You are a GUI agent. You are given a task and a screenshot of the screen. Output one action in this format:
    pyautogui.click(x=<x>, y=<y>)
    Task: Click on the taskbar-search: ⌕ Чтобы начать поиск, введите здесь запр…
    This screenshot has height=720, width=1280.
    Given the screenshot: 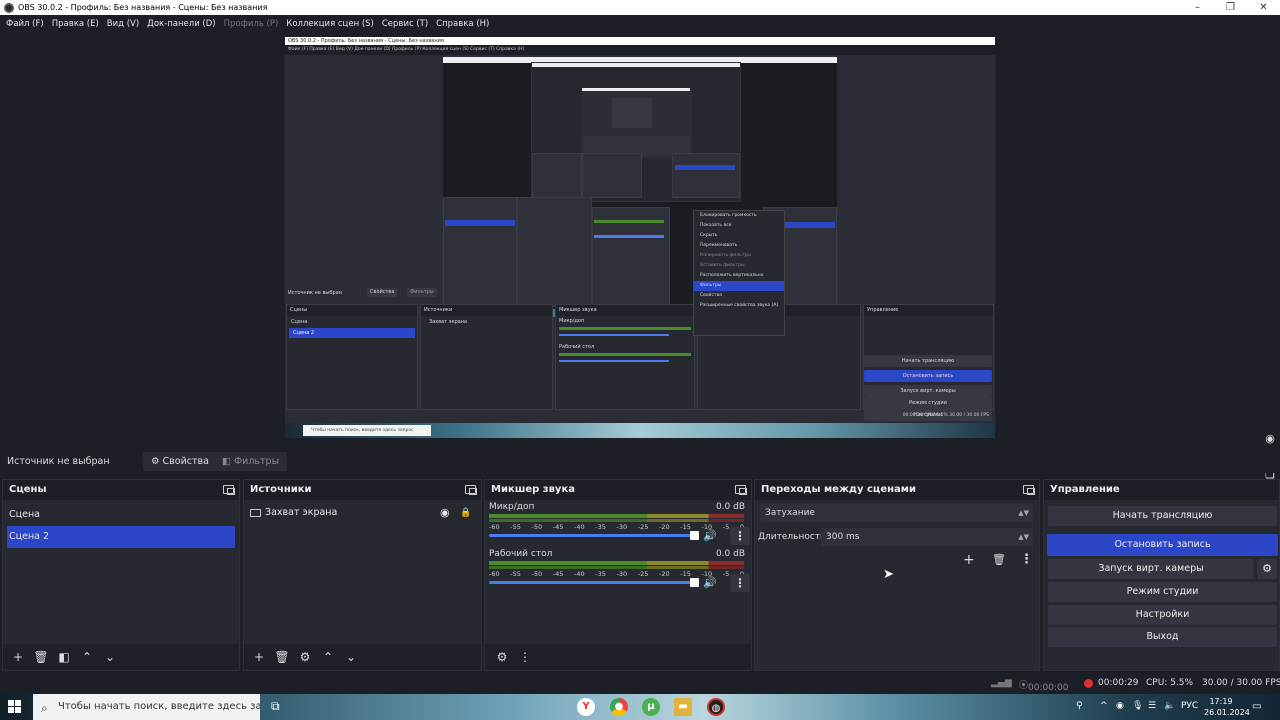 What is the action you would take?
    pyautogui.click(x=146, y=707)
    